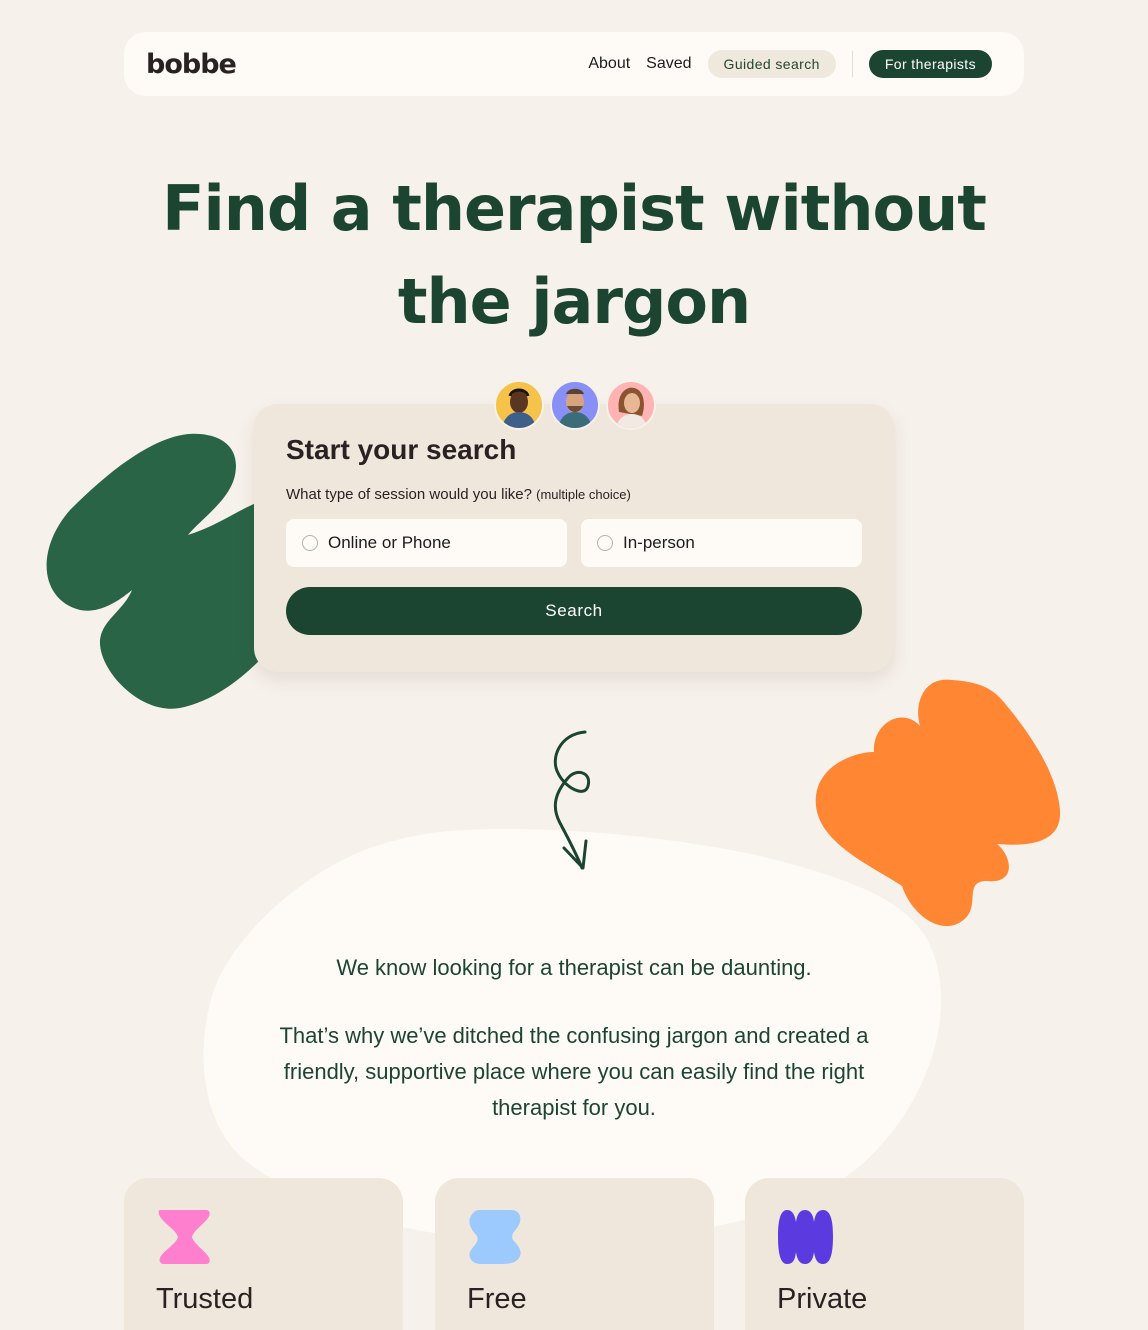  What do you see at coordinates (583, 494) in the screenshot?
I see `session-question-hint: (multiple choice)` at bounding box center [583, 494].